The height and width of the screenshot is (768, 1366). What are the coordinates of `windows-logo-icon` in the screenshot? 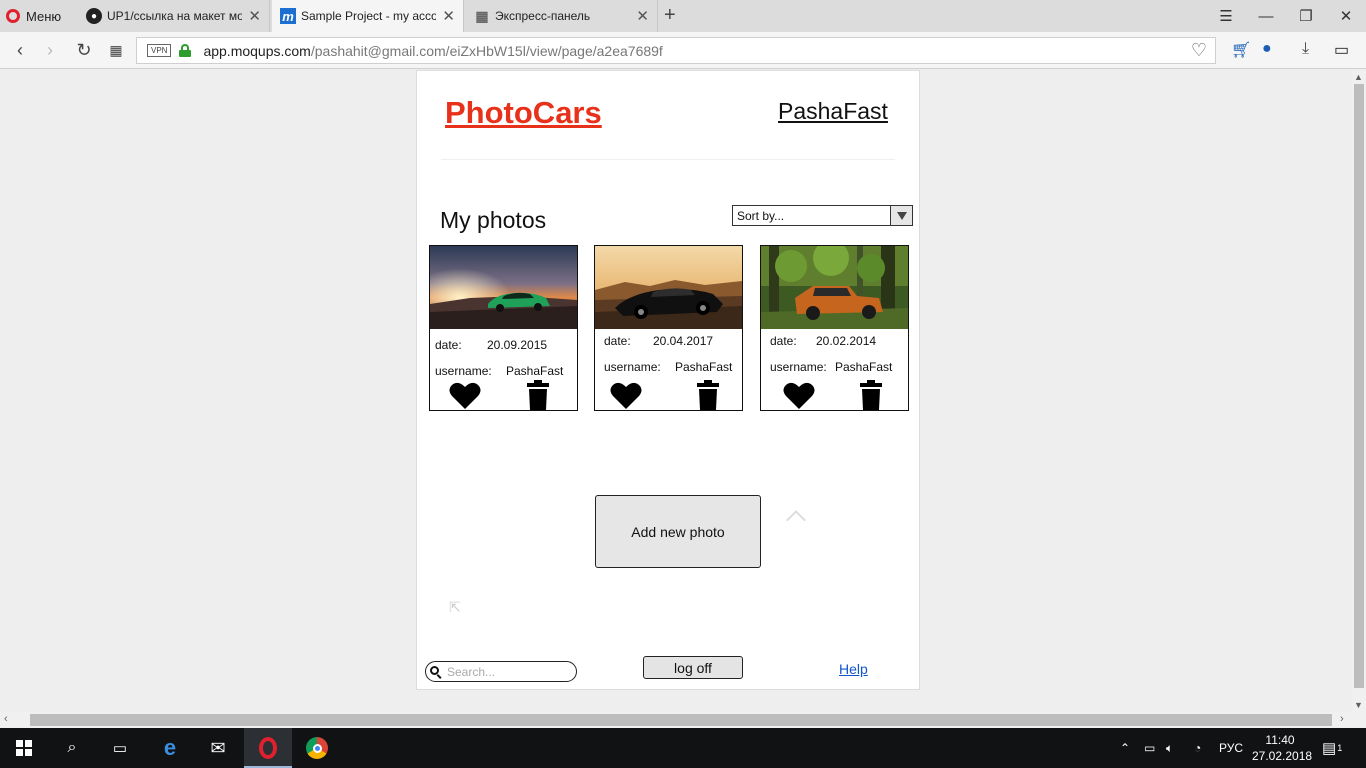 It's located at (24, 748).